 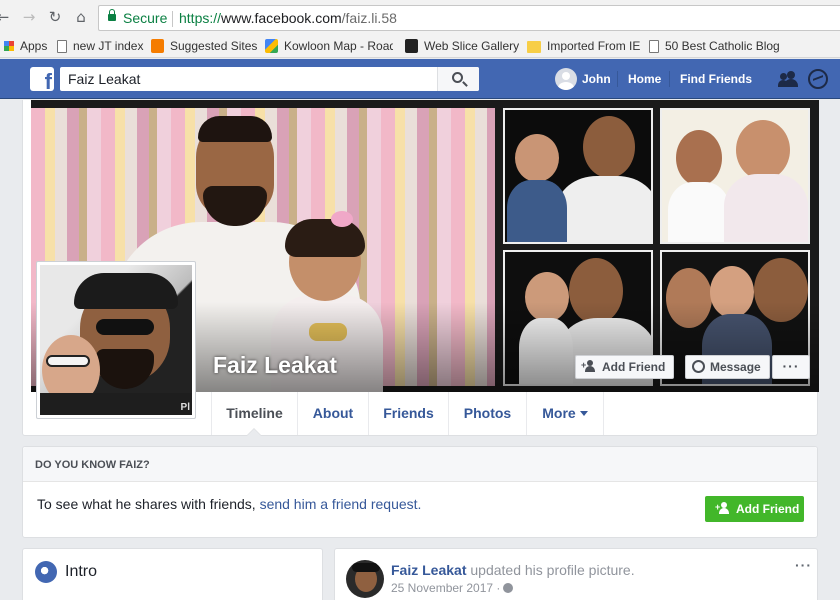 What do you see at coordinates (369, 18) in the screenshot?
I see `url-path: /faiz.li.58` at bounding box center [369, 18].